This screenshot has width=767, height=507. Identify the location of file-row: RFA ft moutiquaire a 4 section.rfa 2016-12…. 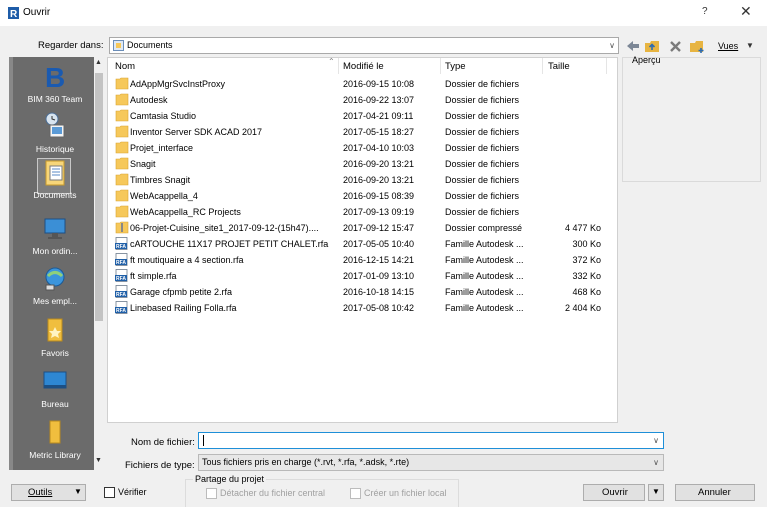
(362, 260).